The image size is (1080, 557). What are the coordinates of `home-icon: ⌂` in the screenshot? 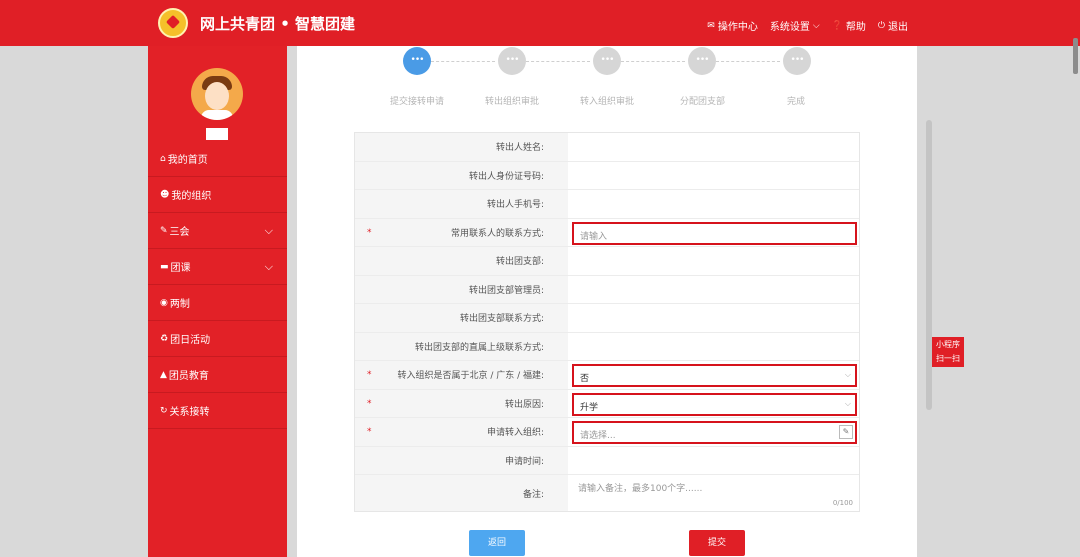 It's located at (163, 158).